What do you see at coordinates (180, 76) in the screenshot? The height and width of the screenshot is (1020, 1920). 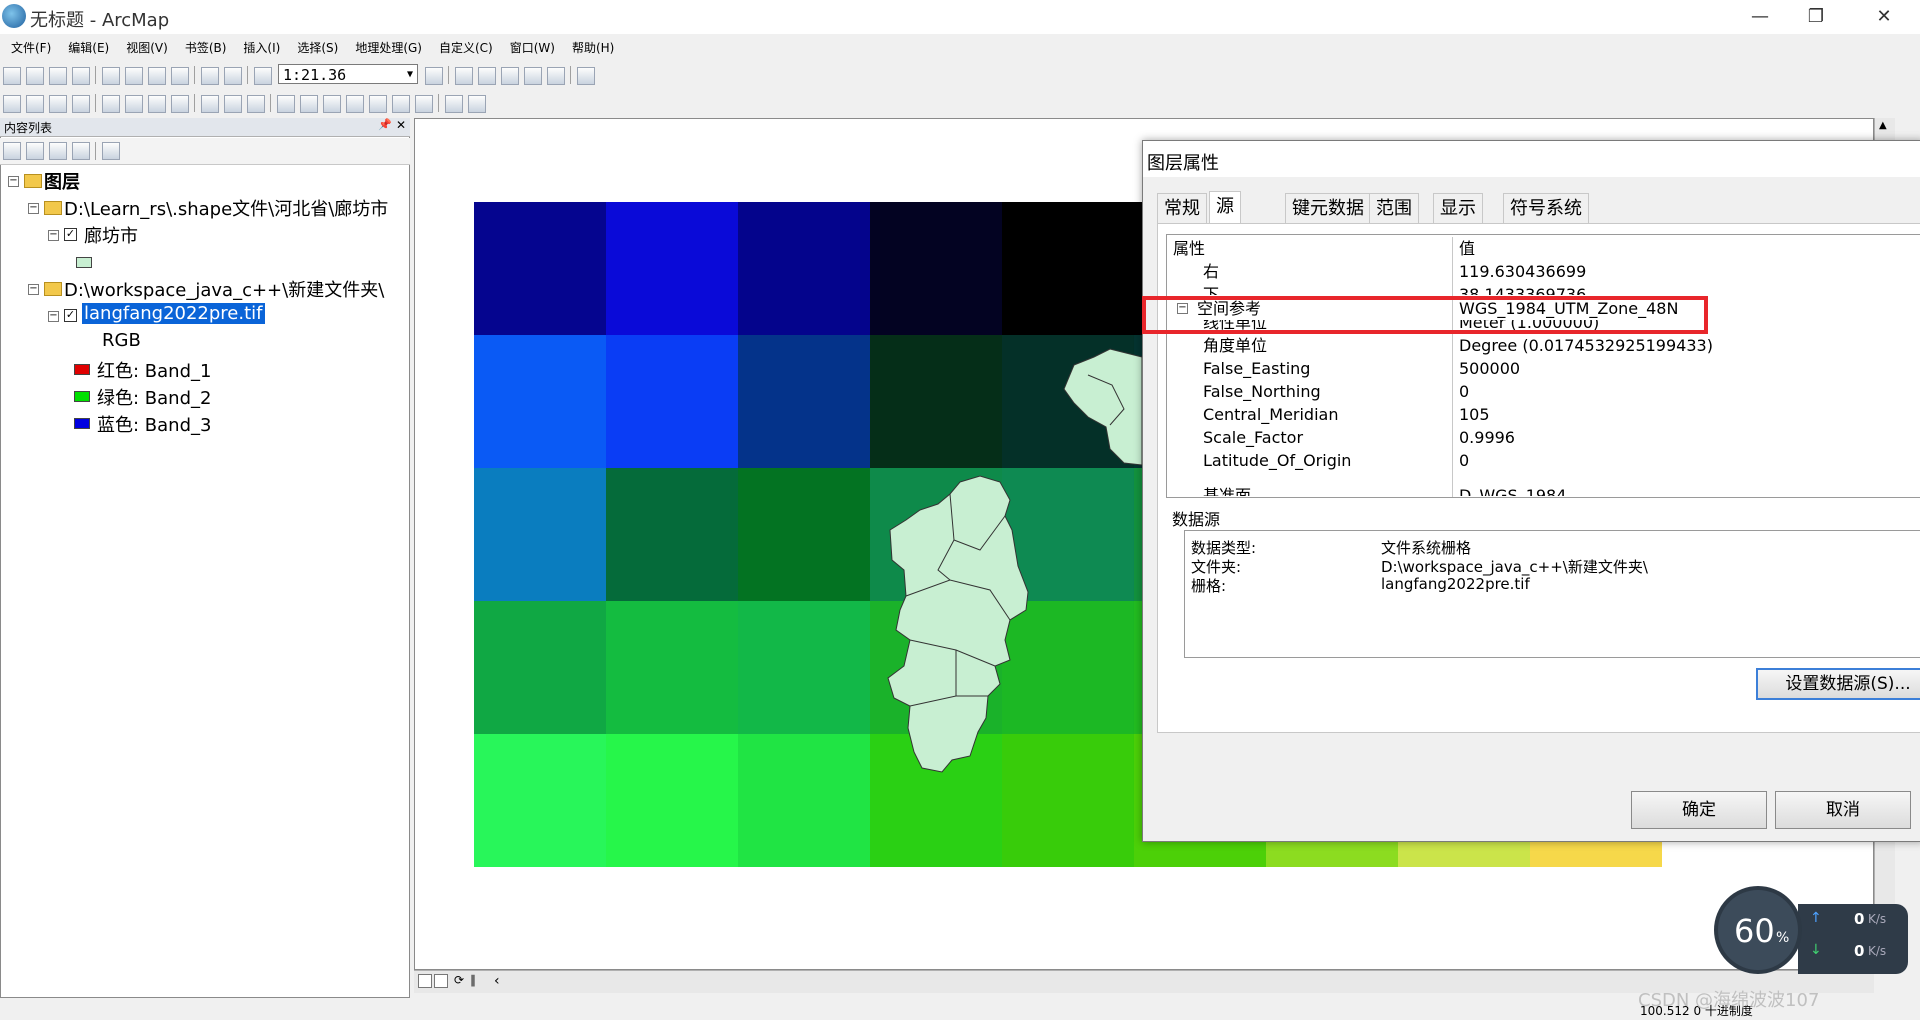 I see `delete-icon` at bounding box center [180, 76].